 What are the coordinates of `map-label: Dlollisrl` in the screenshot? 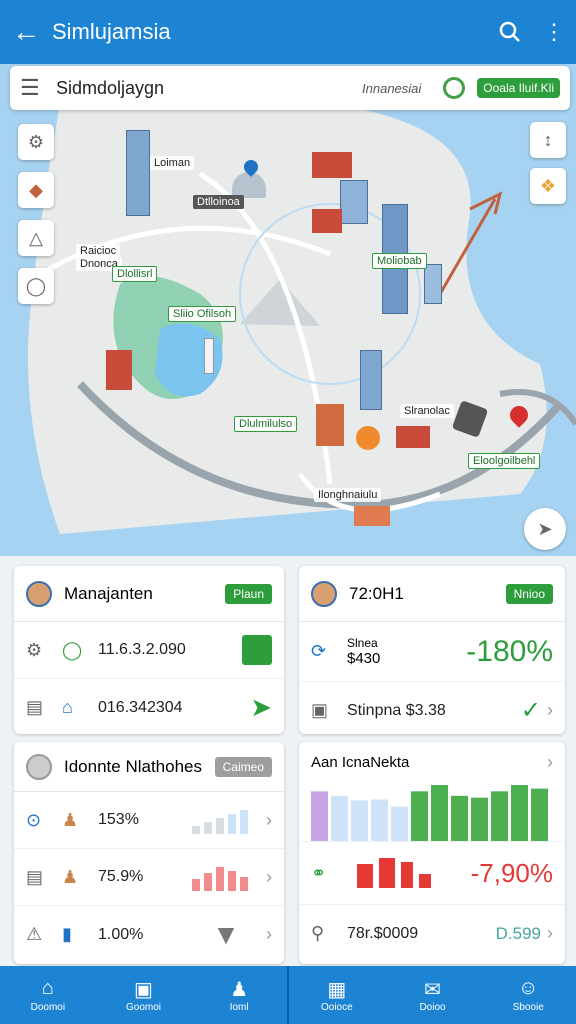 It's located at (135, 274).